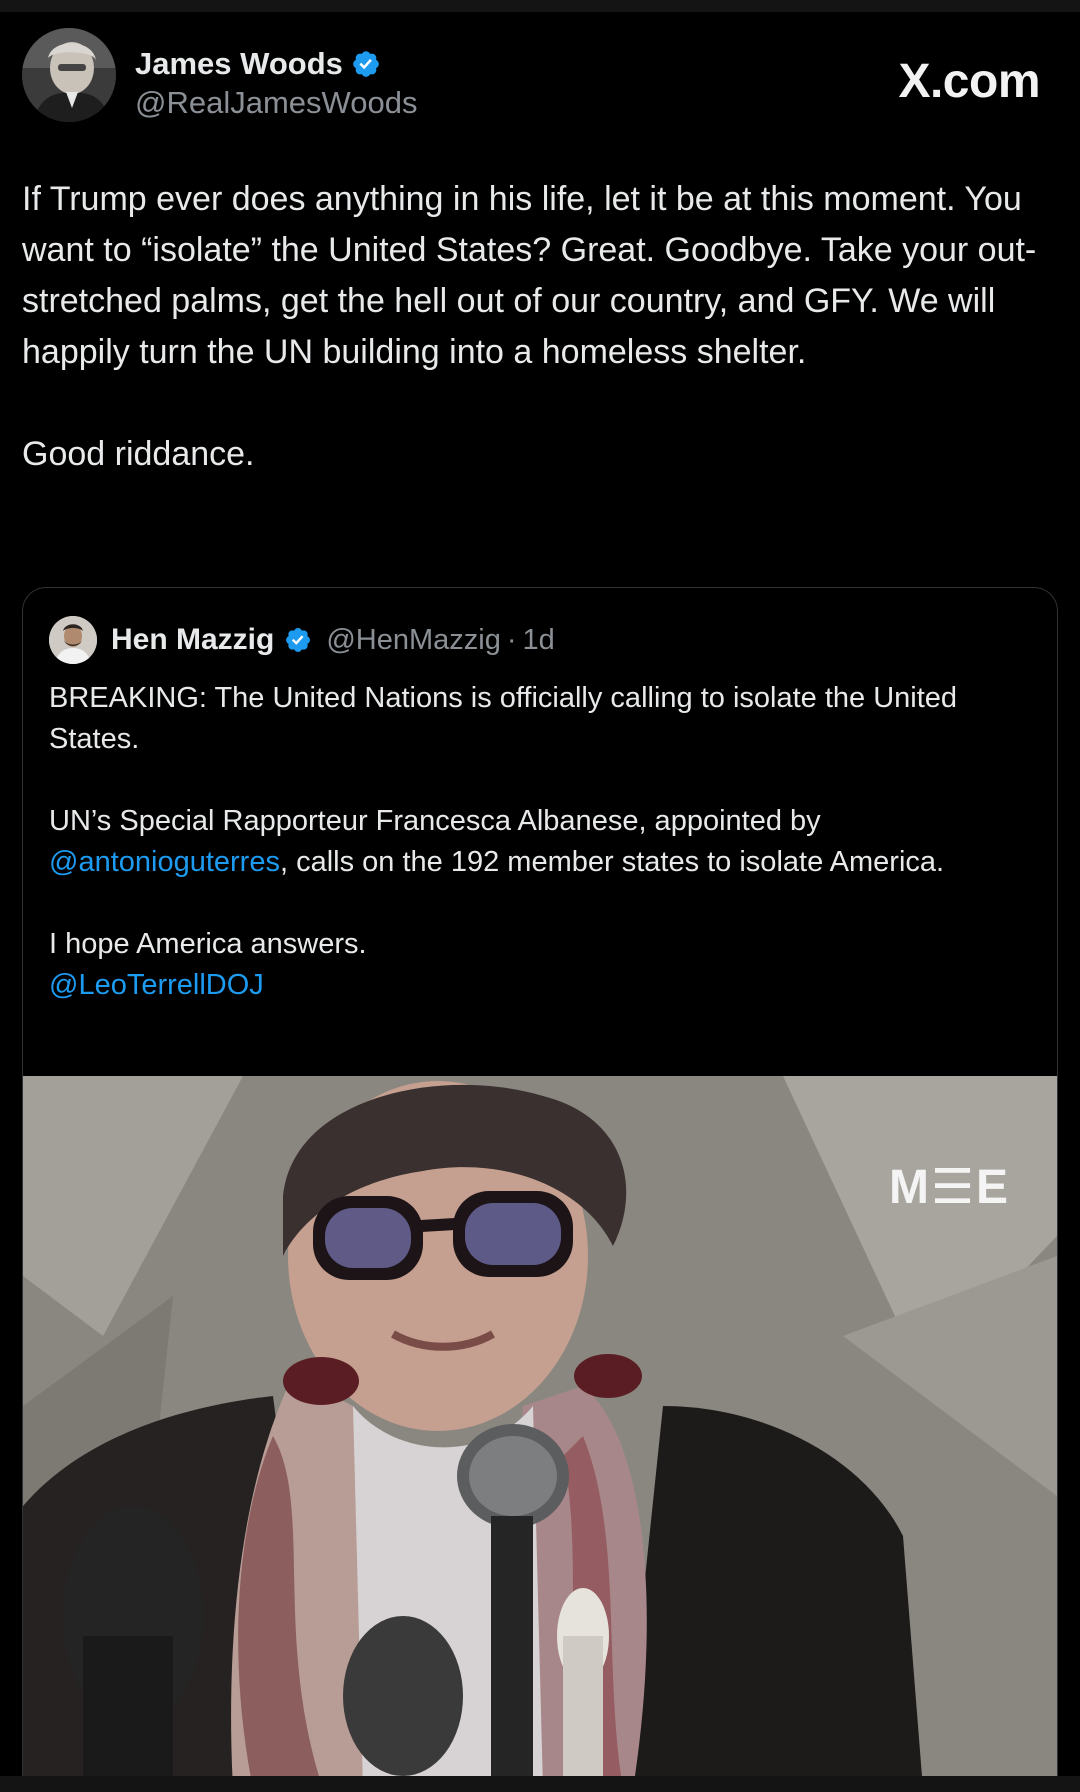 This screenshot has width=1080, height=1792. What do you see at coordinates (69, 75) in the screenshot?
I see `avatar` at bounding box center [69, 75].